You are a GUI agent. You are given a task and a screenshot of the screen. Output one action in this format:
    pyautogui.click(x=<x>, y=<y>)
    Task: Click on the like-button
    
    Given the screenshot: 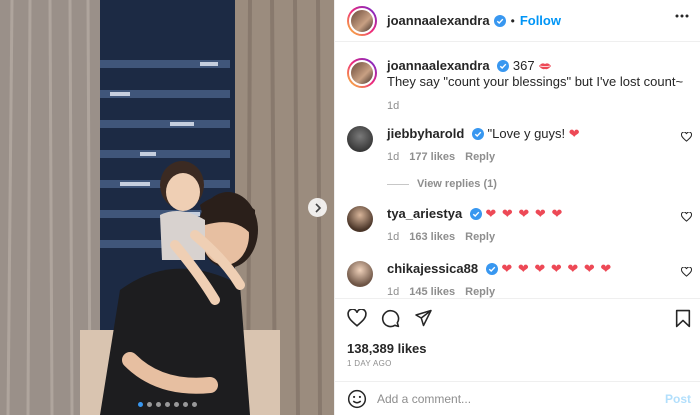 What is the action you would take?
    pyautogui.click(x=357, y=319)
    